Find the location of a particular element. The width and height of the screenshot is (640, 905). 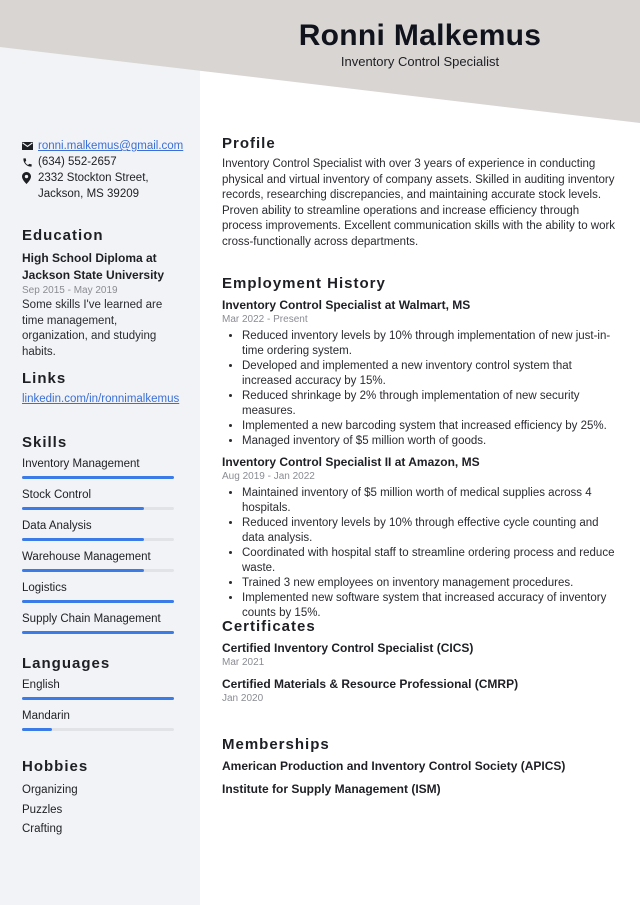

hobby-item: Organizing is located at coordinates (50, 790).